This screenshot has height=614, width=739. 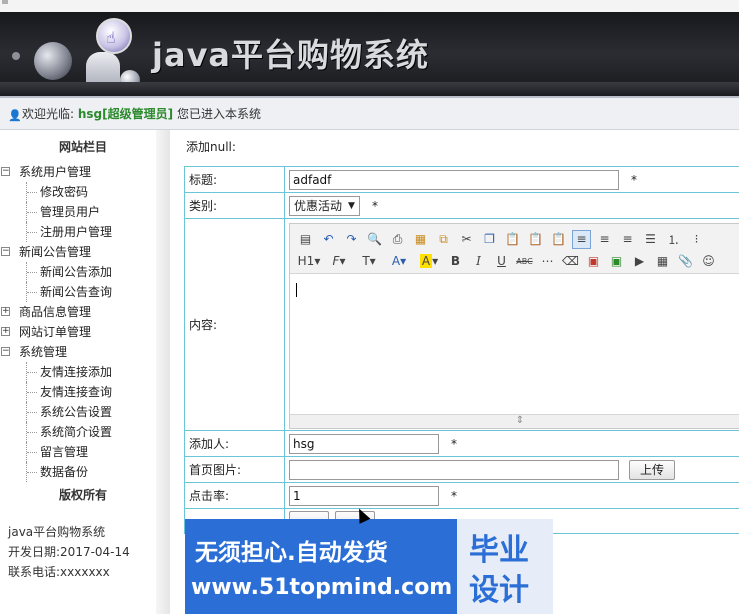 I want to click on row-image: 首页图片: 上传, so click(x=462, y=470).